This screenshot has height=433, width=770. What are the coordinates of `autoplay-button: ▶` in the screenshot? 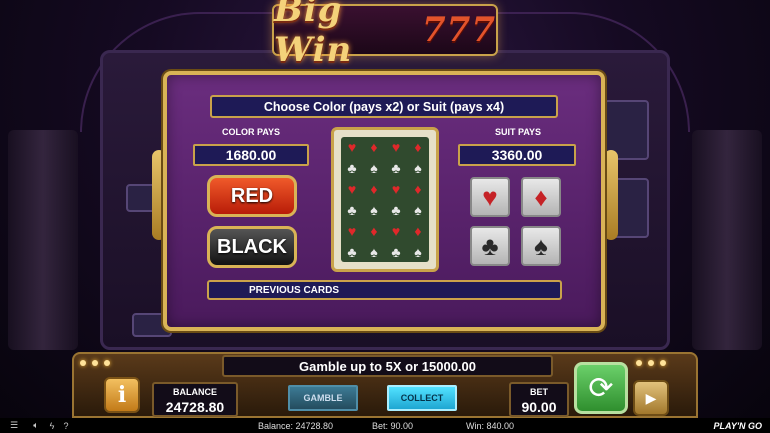 It's located at (651, 398).